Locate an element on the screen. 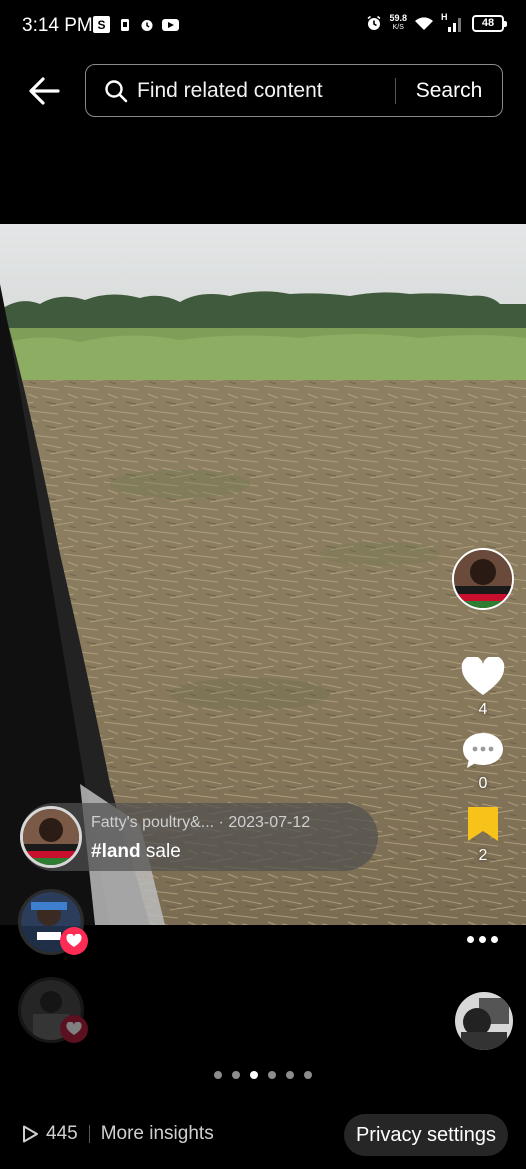 Image resolution: width=526 pixels, height=1169 pixels. save-button: 2 is located at coordinates (483, 835).